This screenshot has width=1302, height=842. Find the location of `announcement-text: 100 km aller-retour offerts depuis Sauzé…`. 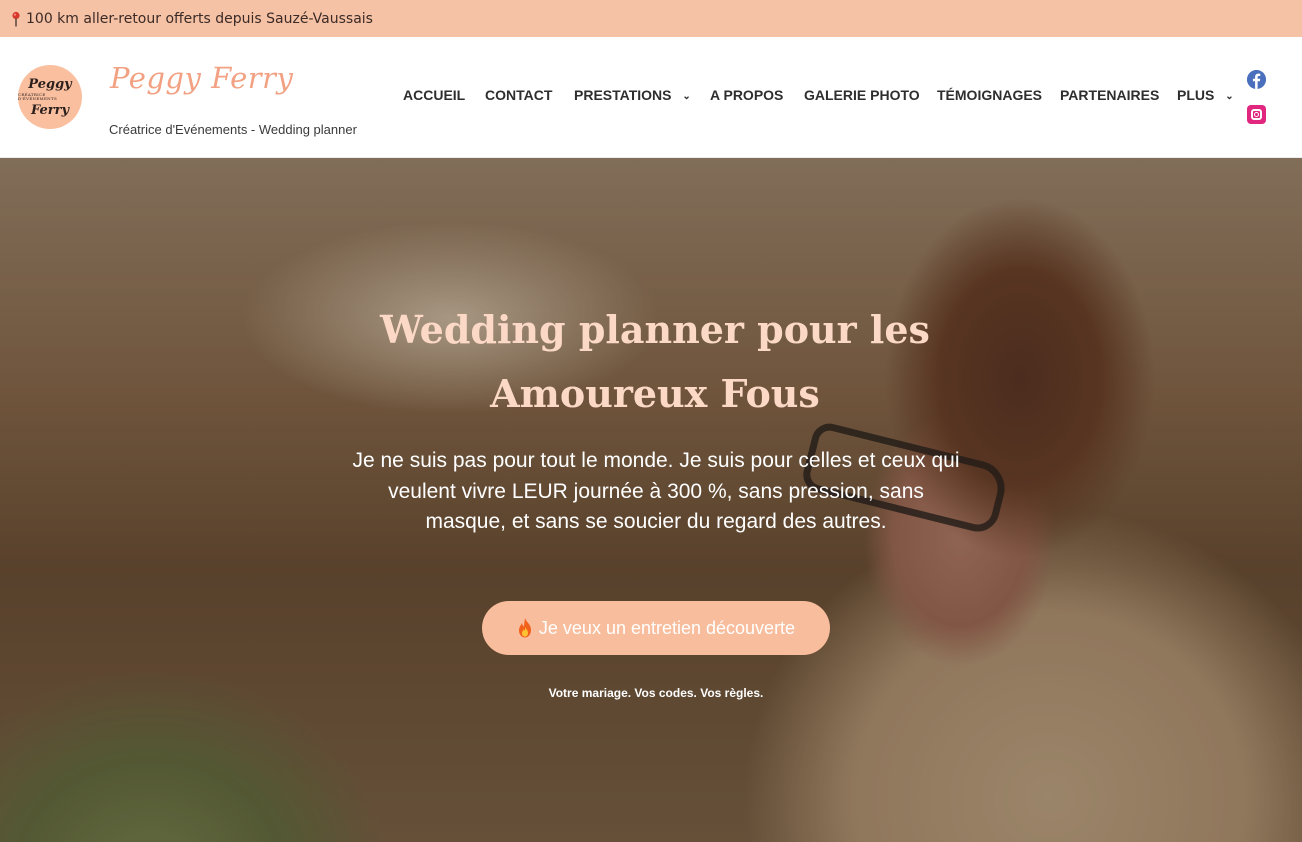

announcement-text: 100 km aller-retour offerts depuis Sauzé… is located at coordinates (199, 18).